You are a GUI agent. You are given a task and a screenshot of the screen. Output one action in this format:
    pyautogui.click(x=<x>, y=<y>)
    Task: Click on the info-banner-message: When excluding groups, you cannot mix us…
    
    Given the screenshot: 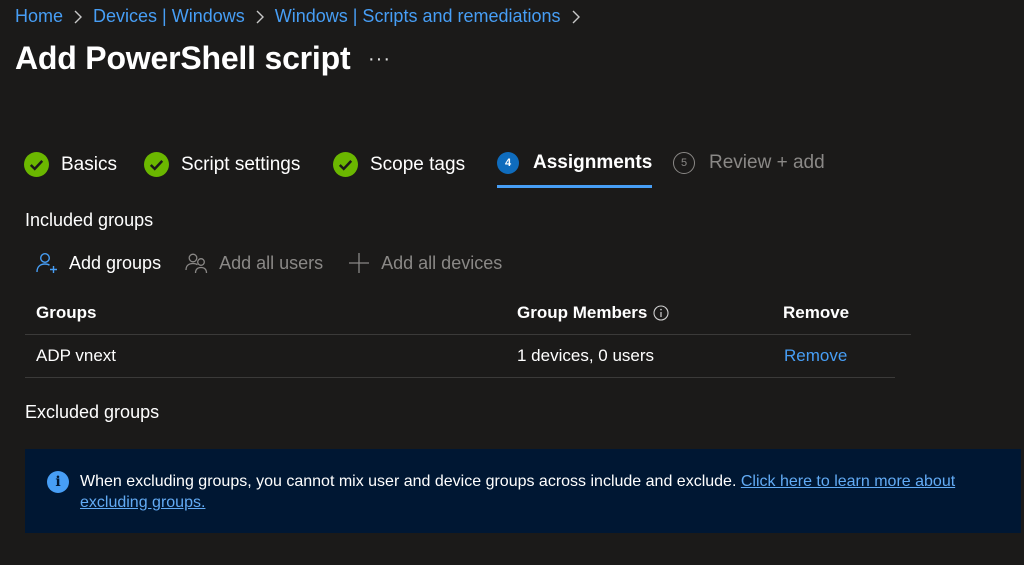 What is the action you would take?
    pyautogui.click(x=410, y=481)
    